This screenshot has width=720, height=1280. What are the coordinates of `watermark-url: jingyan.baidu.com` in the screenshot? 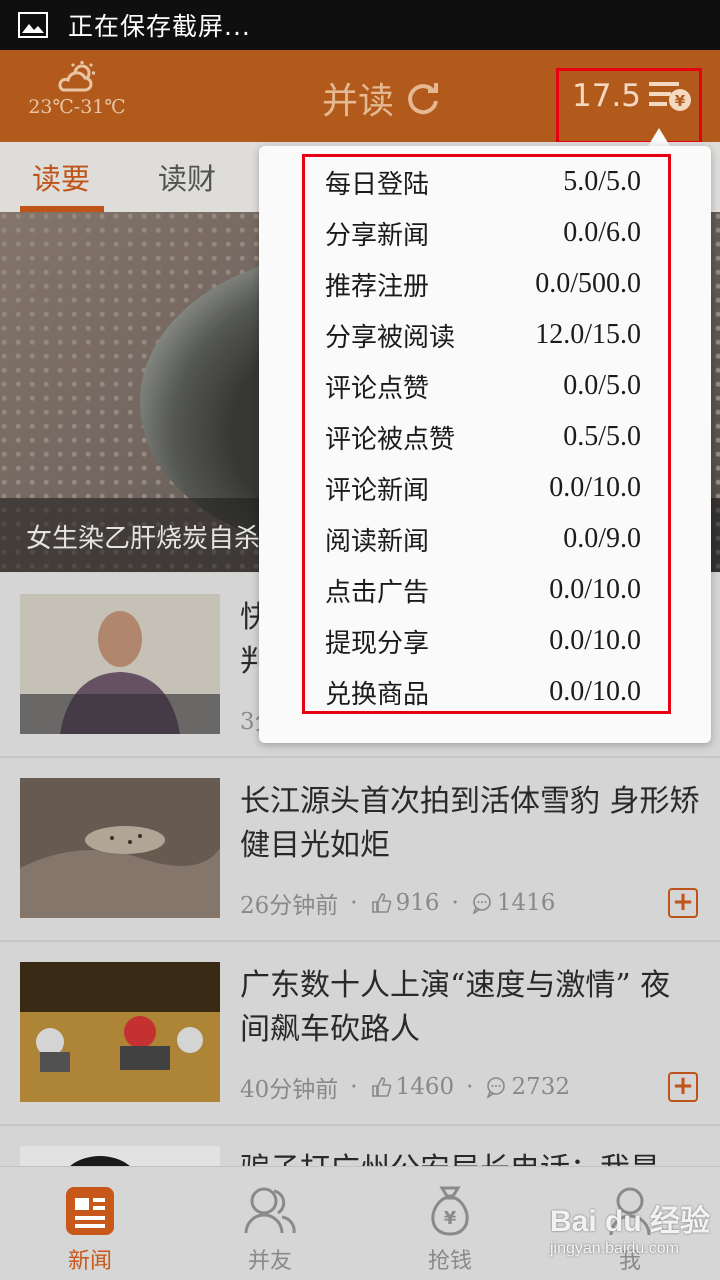 It's located at (614, 1248).